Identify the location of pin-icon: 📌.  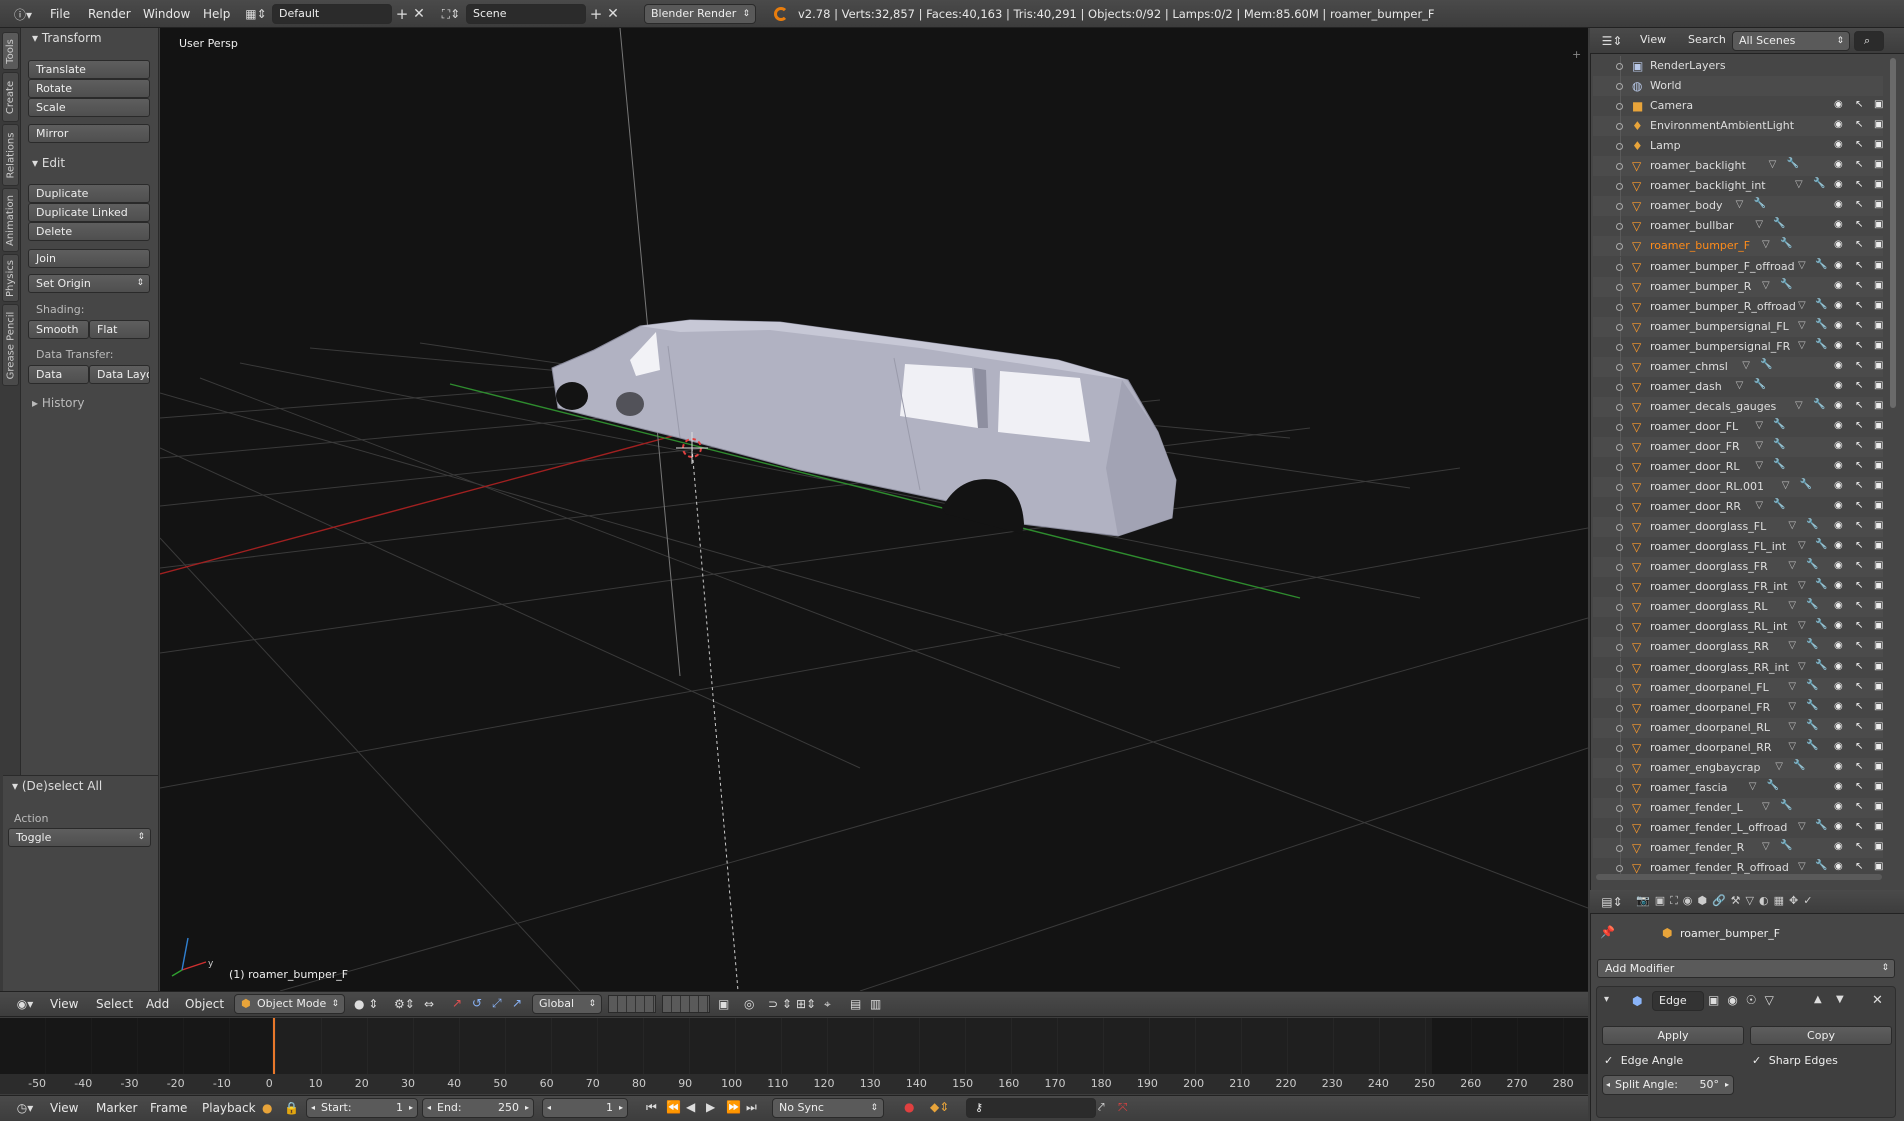
(1607, 932).